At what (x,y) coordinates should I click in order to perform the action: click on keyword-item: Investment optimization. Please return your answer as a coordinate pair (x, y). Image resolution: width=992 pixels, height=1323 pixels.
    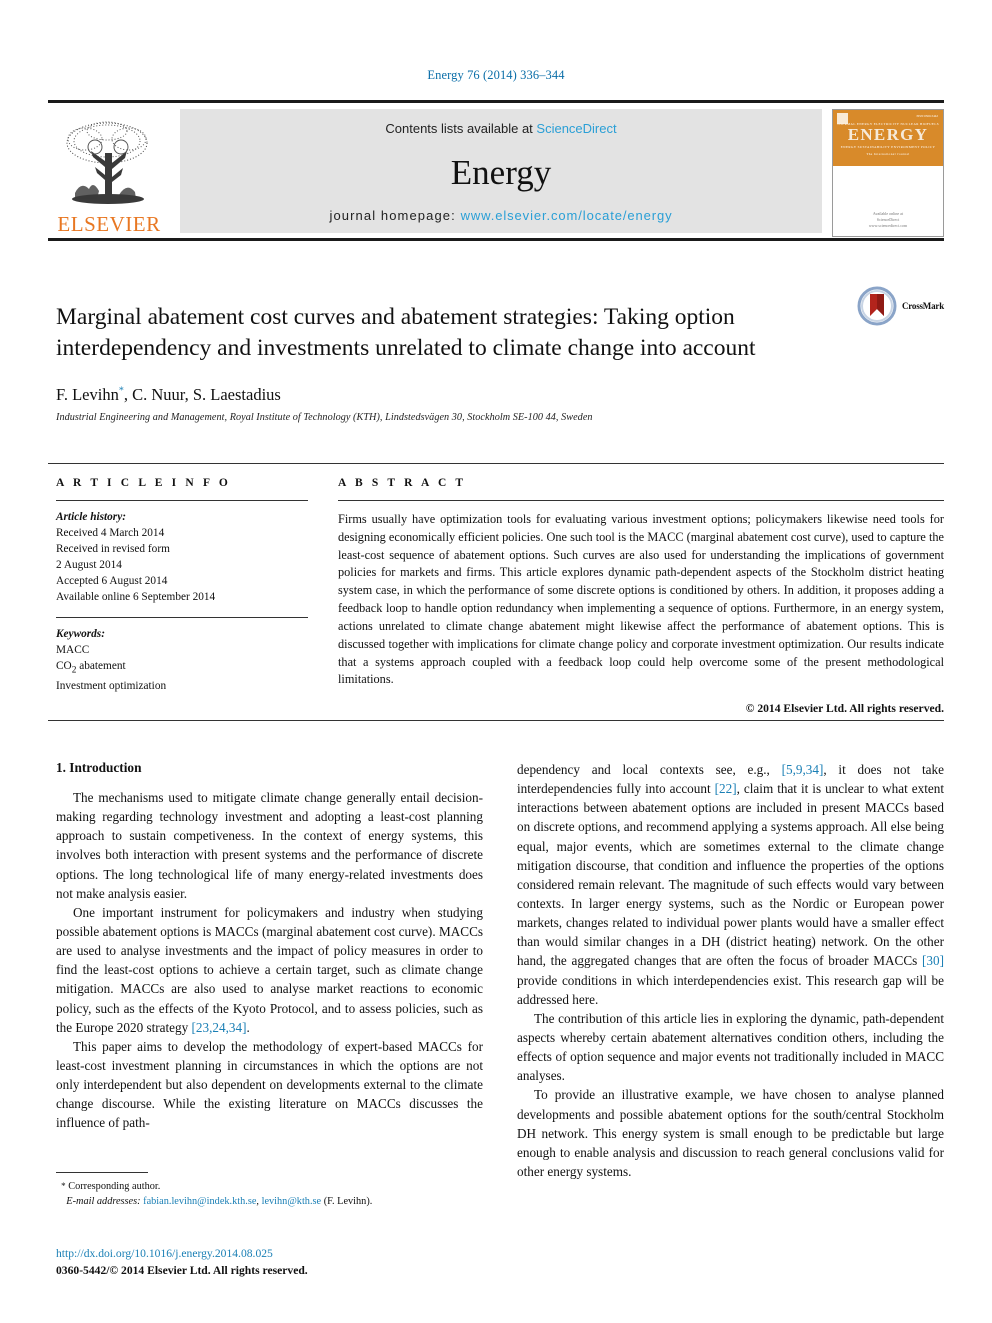
    Looking at the image, I should click on (111, 685).